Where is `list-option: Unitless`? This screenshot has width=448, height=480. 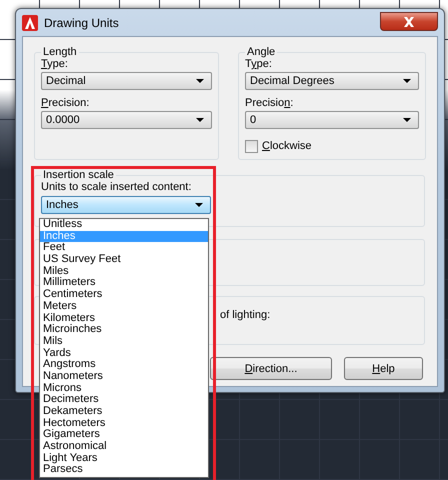 list-option: Unitless is located at coordinates (124, 225).